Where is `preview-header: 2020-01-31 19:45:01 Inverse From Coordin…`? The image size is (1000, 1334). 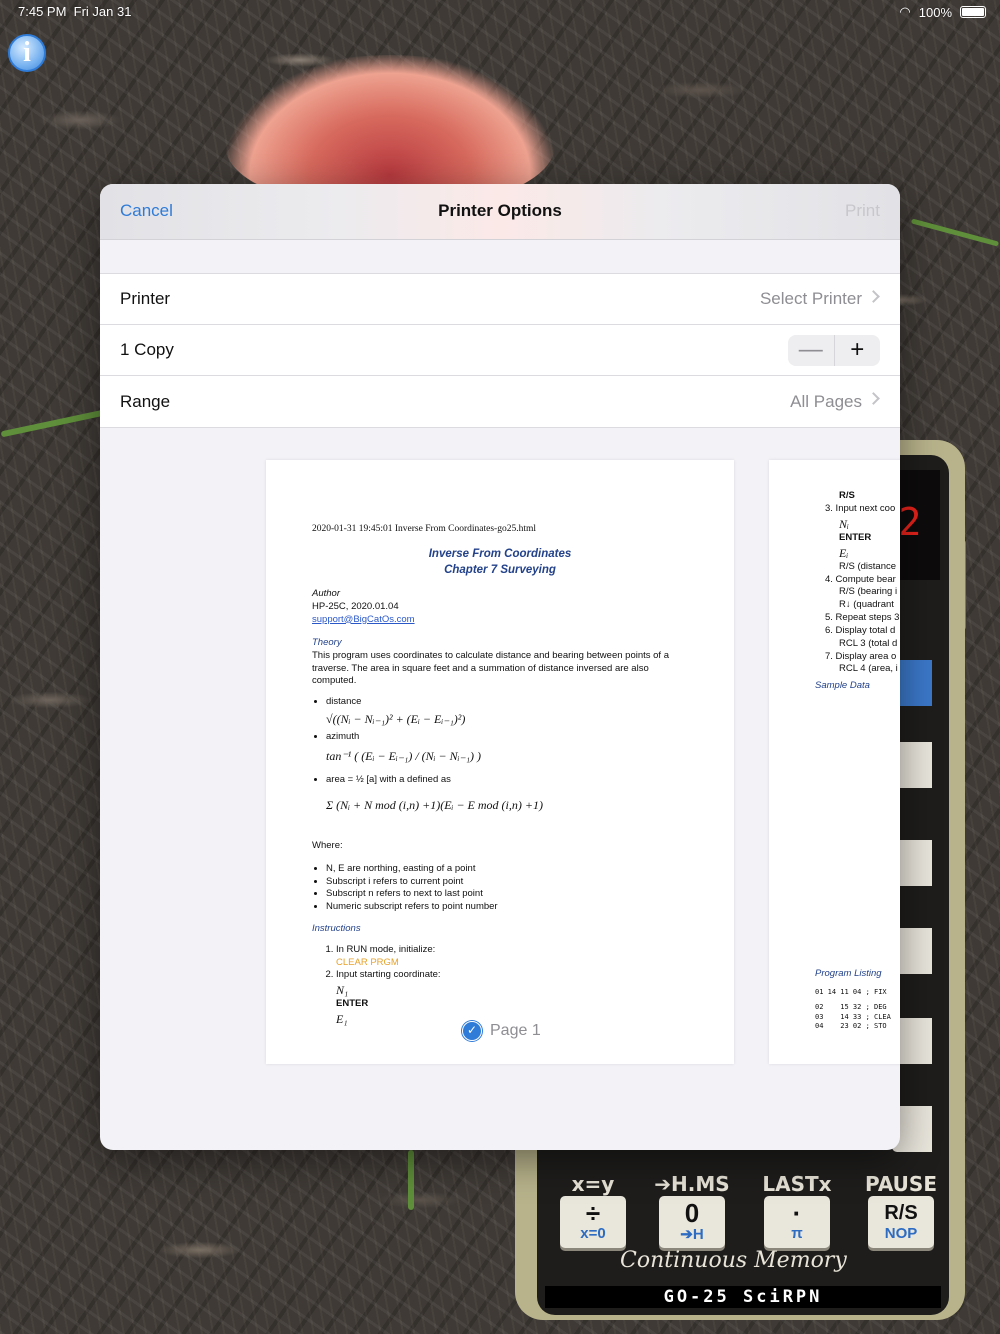 preview-header: 2020-01-31 19:45:01 Inverse From Coordin… is located at coordinates (424, 529).